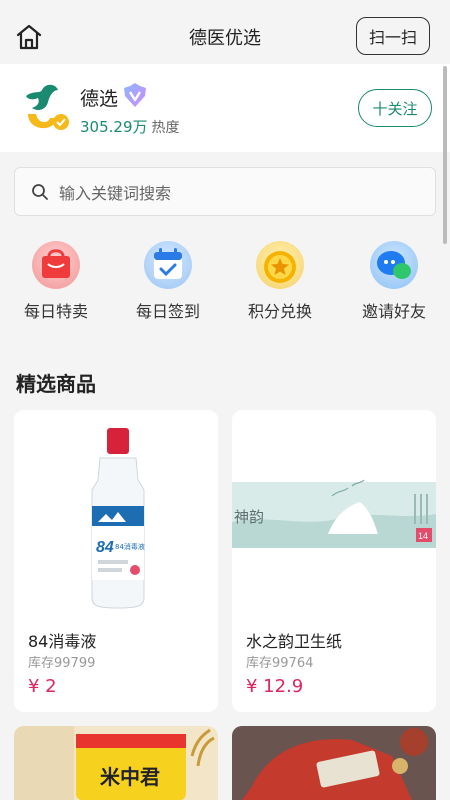 The height and width of the screenshot is (800, 450). I want to click on product-card, so click(334, 763).